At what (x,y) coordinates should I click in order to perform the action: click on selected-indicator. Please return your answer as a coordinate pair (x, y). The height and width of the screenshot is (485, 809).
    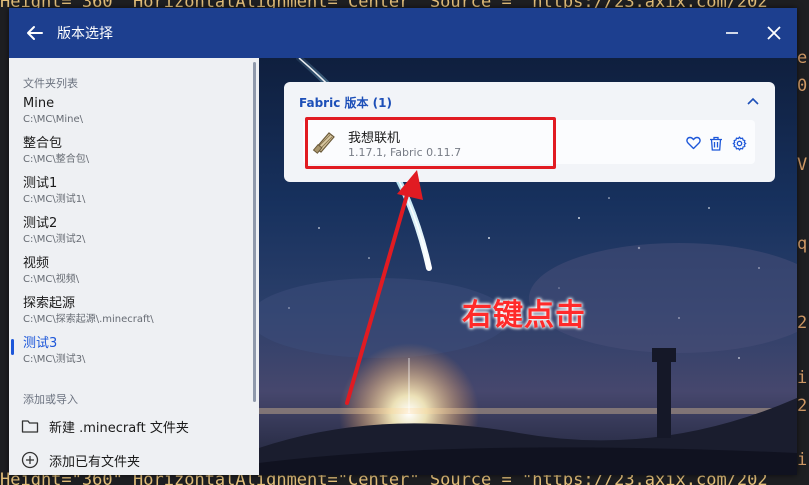
    Looking at the image, I should click on (12, 347).